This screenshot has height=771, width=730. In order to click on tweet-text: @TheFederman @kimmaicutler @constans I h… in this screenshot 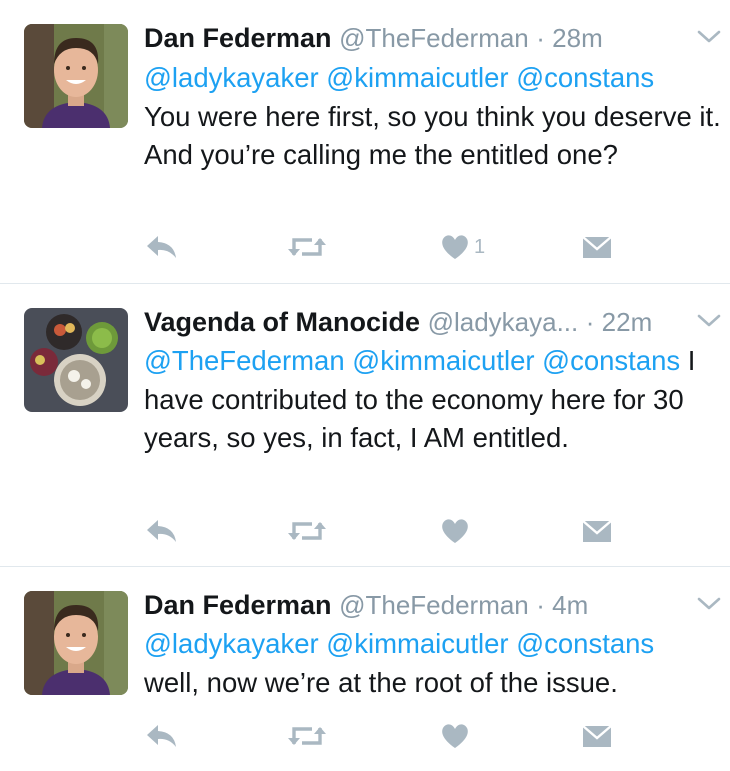, I will do `click(434, 400)`.